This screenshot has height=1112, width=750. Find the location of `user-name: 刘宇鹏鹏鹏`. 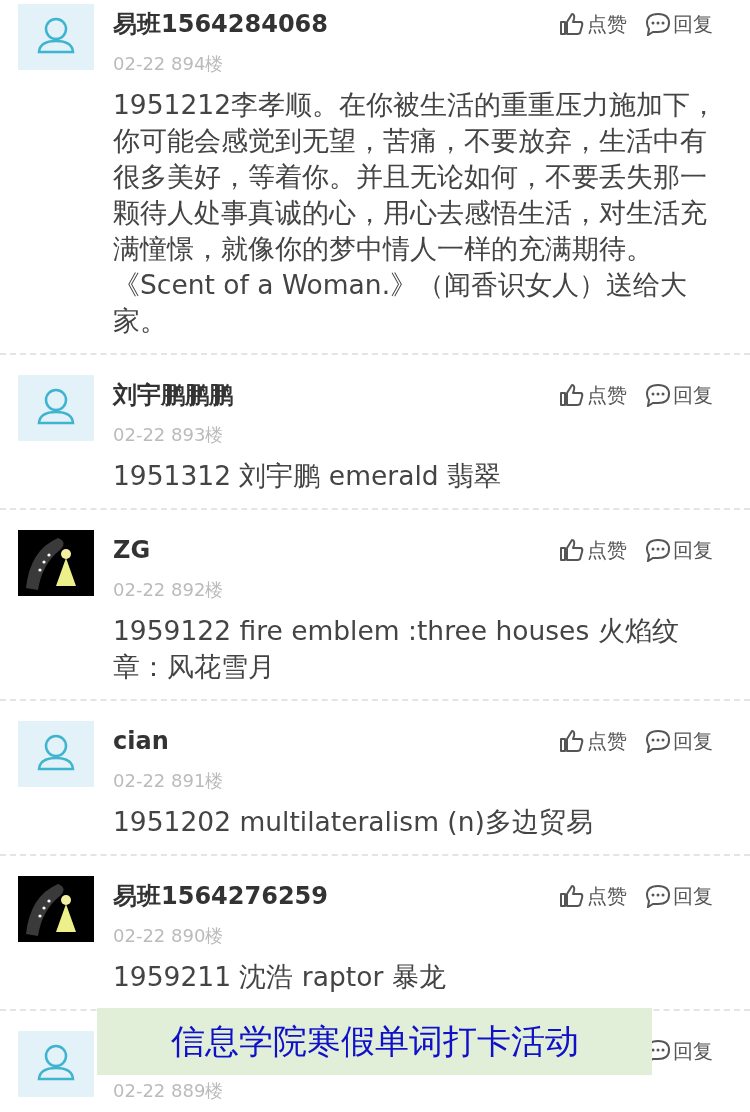

user-name: 刘宇鹏鹏鹏 is located at coordinates (173, 395).